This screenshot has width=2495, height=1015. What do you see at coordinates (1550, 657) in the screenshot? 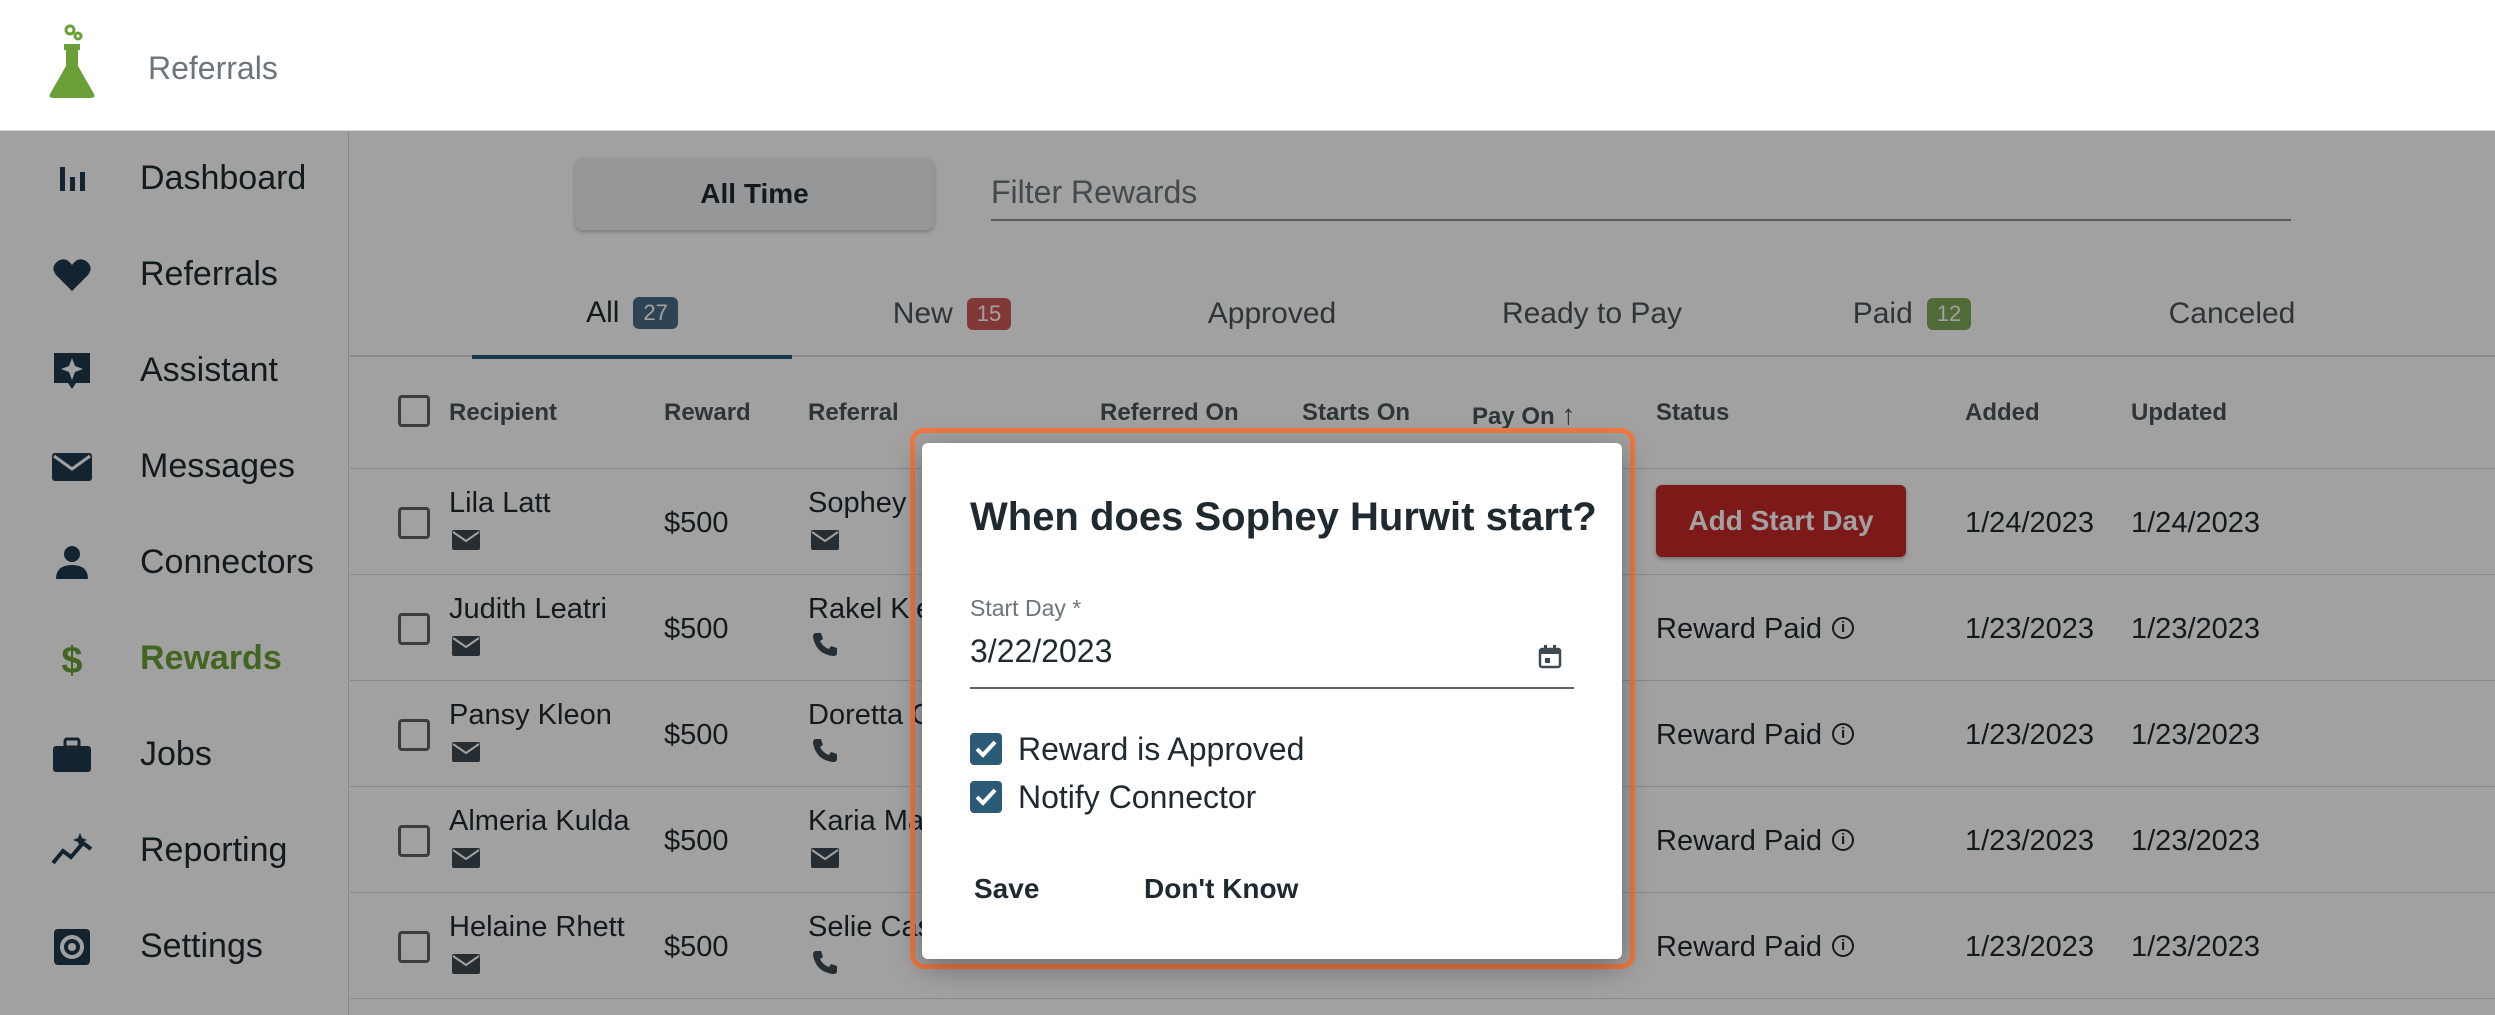
I see `calendar-icon` at bounding box center [1550, 657].